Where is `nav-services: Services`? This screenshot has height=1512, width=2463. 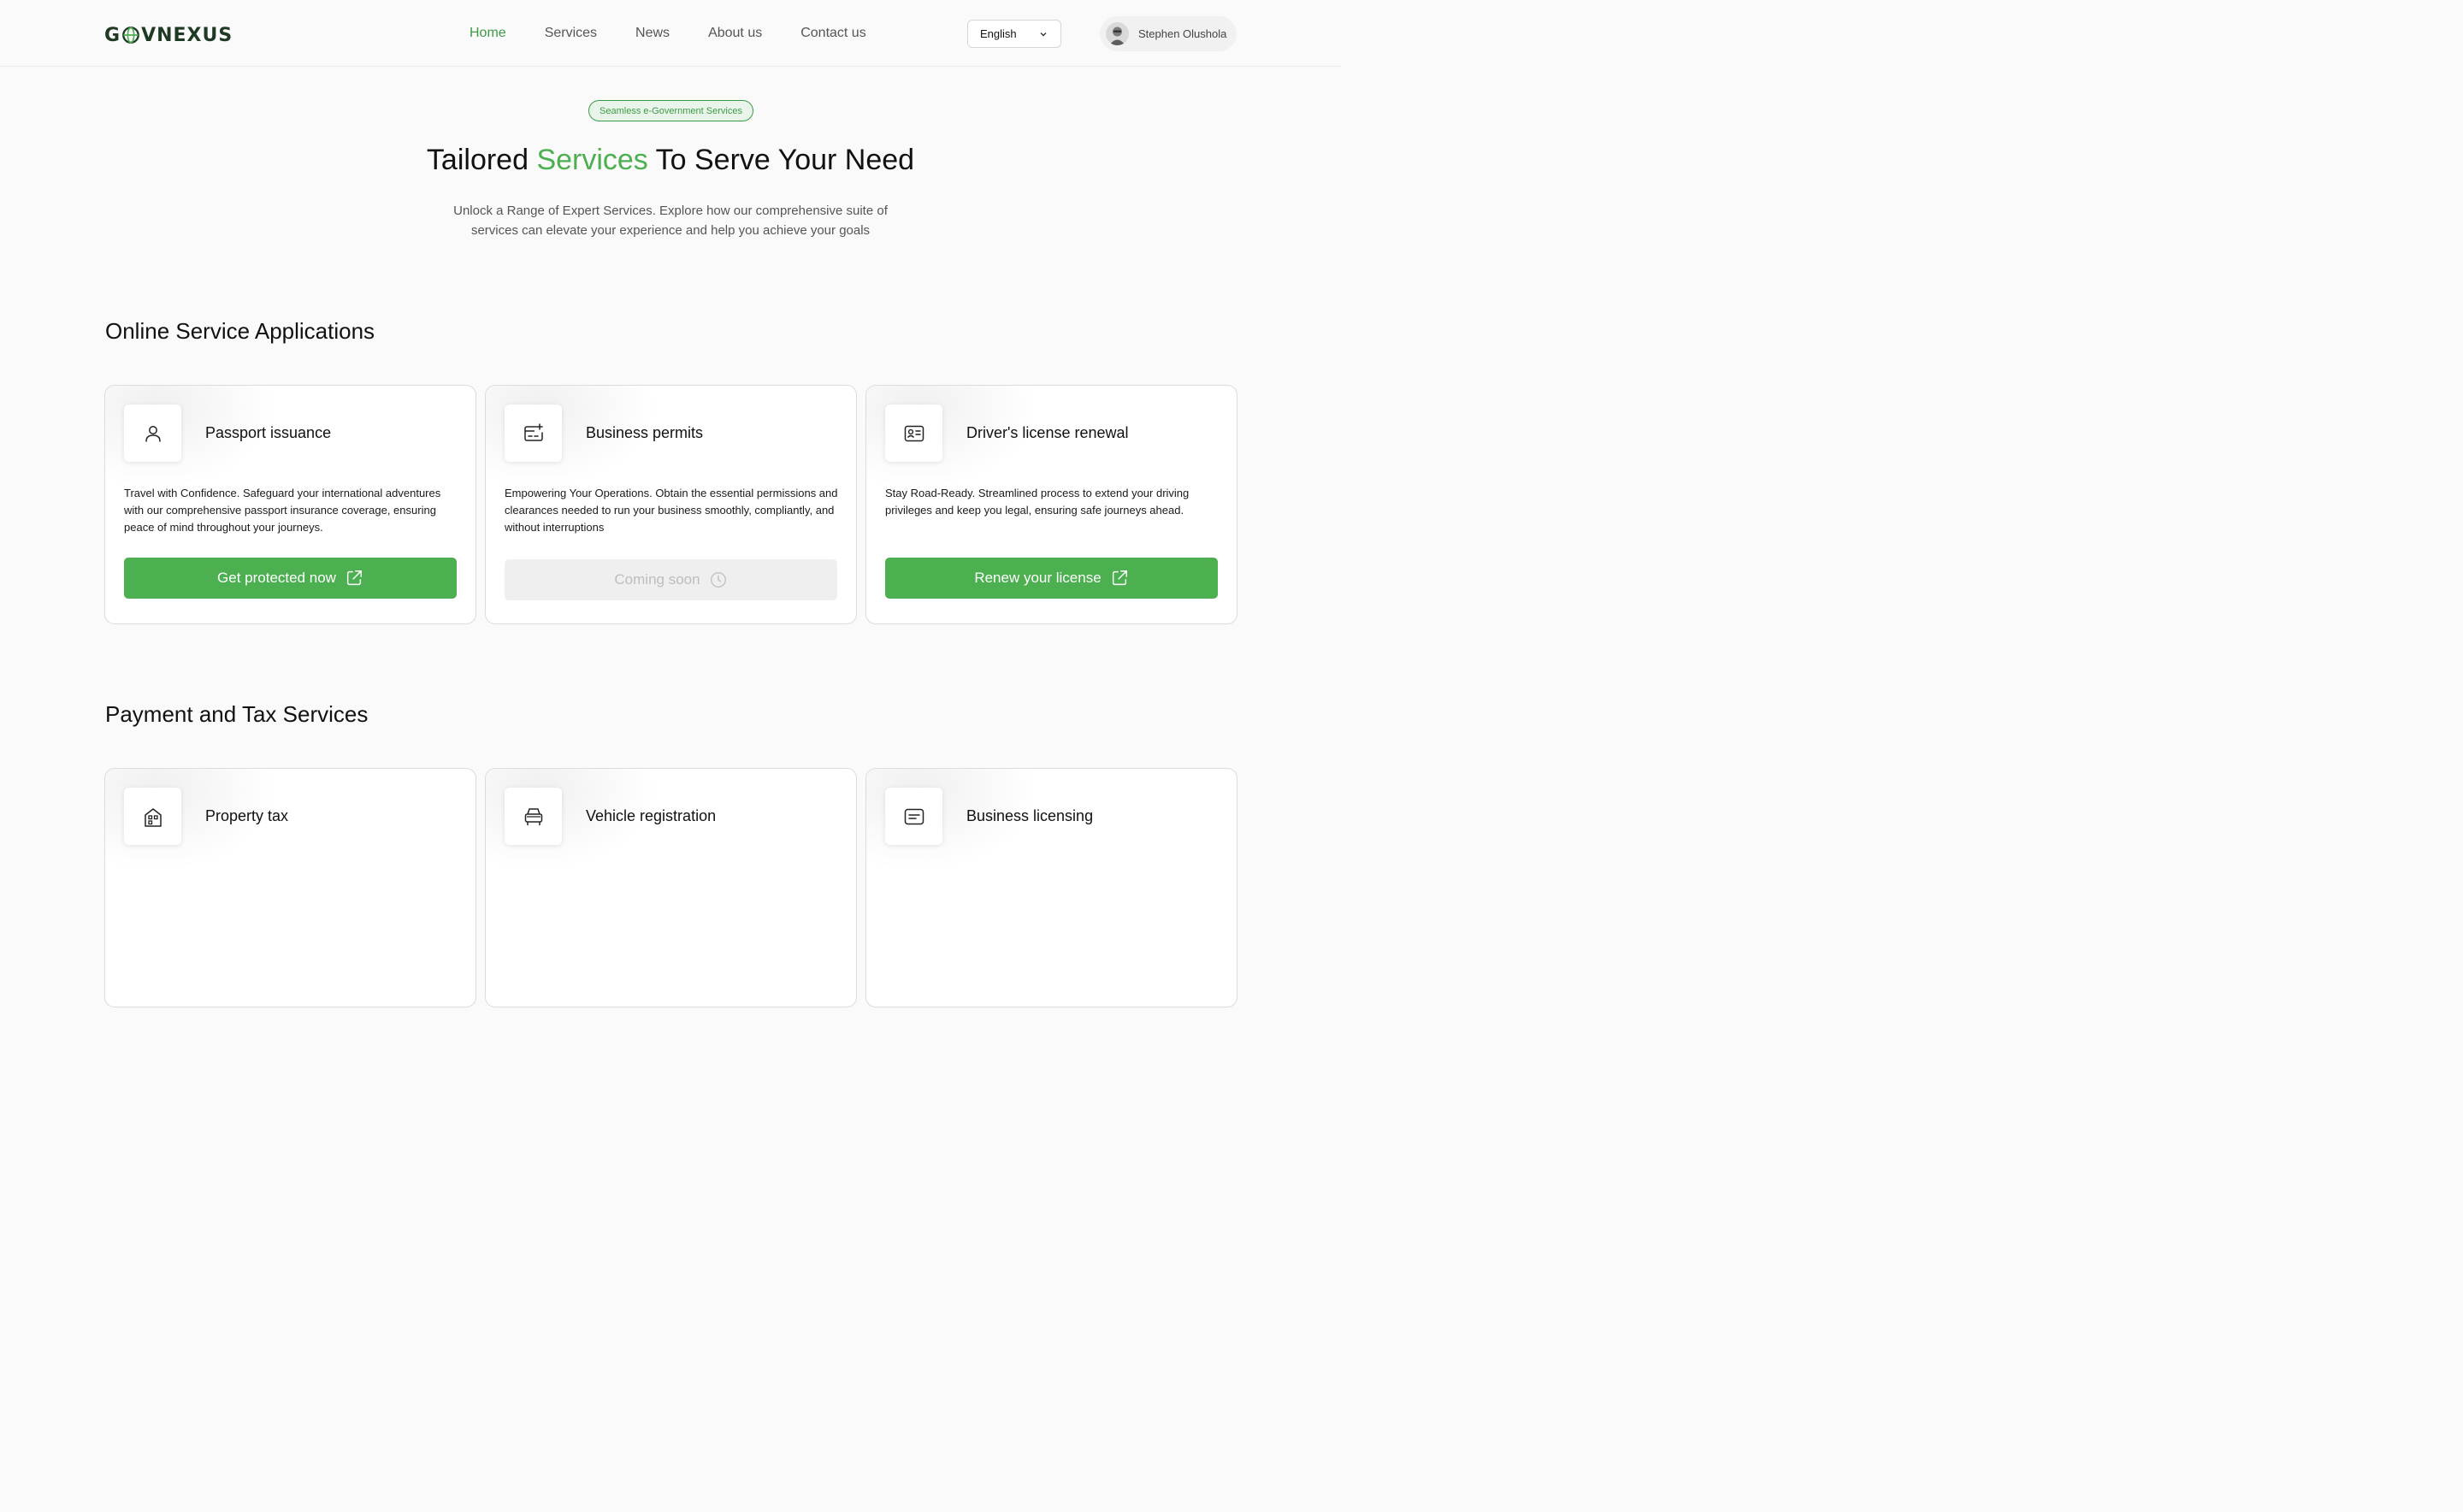 nav-services: Services is located at coordinates (571, 33).